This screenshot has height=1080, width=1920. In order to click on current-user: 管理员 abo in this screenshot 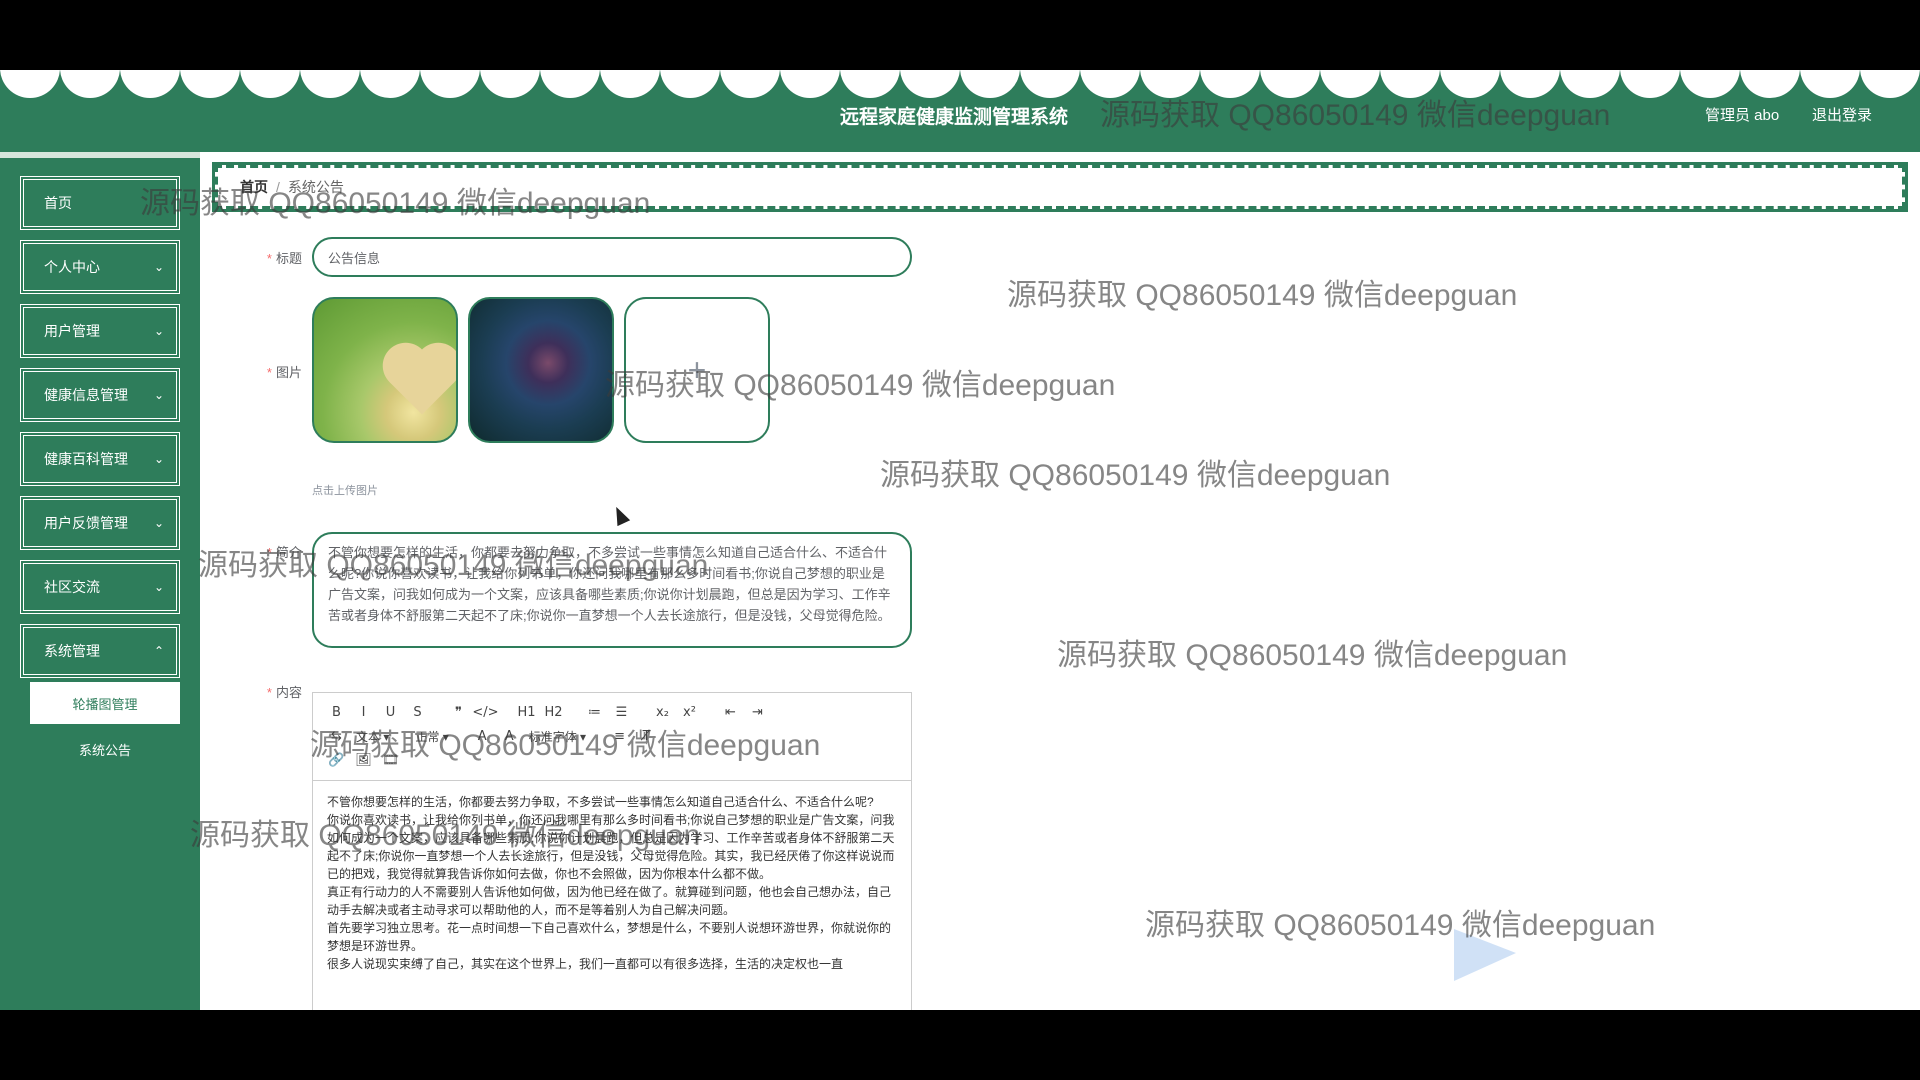, I will do `click(1742, 115)`.